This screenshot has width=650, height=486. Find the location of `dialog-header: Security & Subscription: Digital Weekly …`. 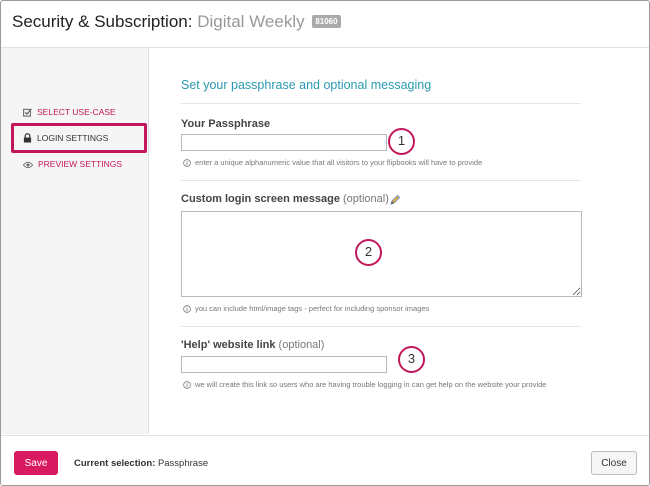

dialog-header: Security & Subscription: Digital Weekly … is located at coordinates (325, 24).